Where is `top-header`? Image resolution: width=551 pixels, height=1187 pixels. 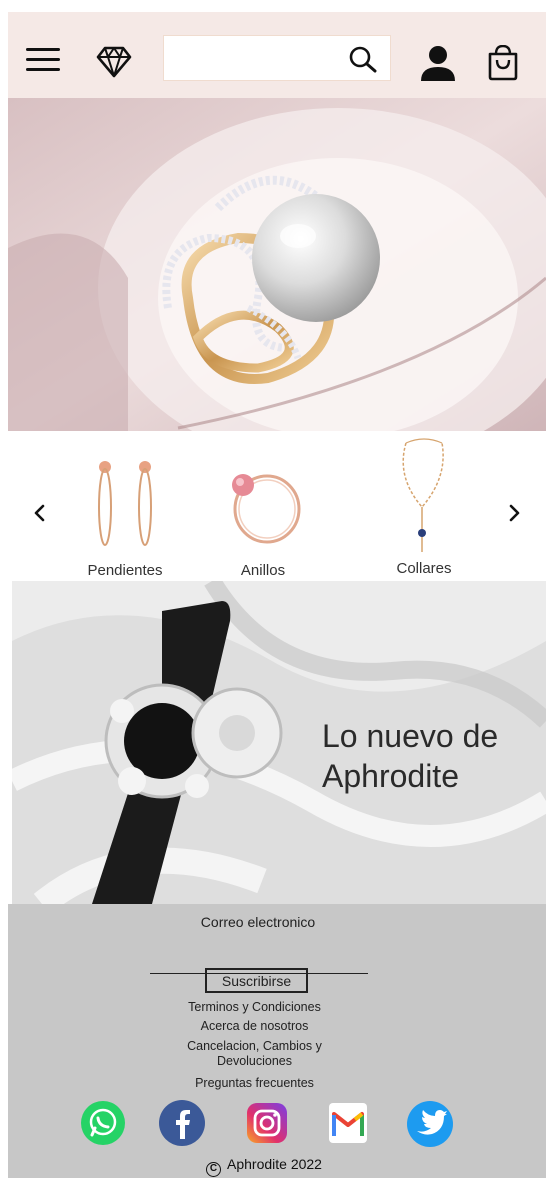
top-header is located at coordinates (277, 55).